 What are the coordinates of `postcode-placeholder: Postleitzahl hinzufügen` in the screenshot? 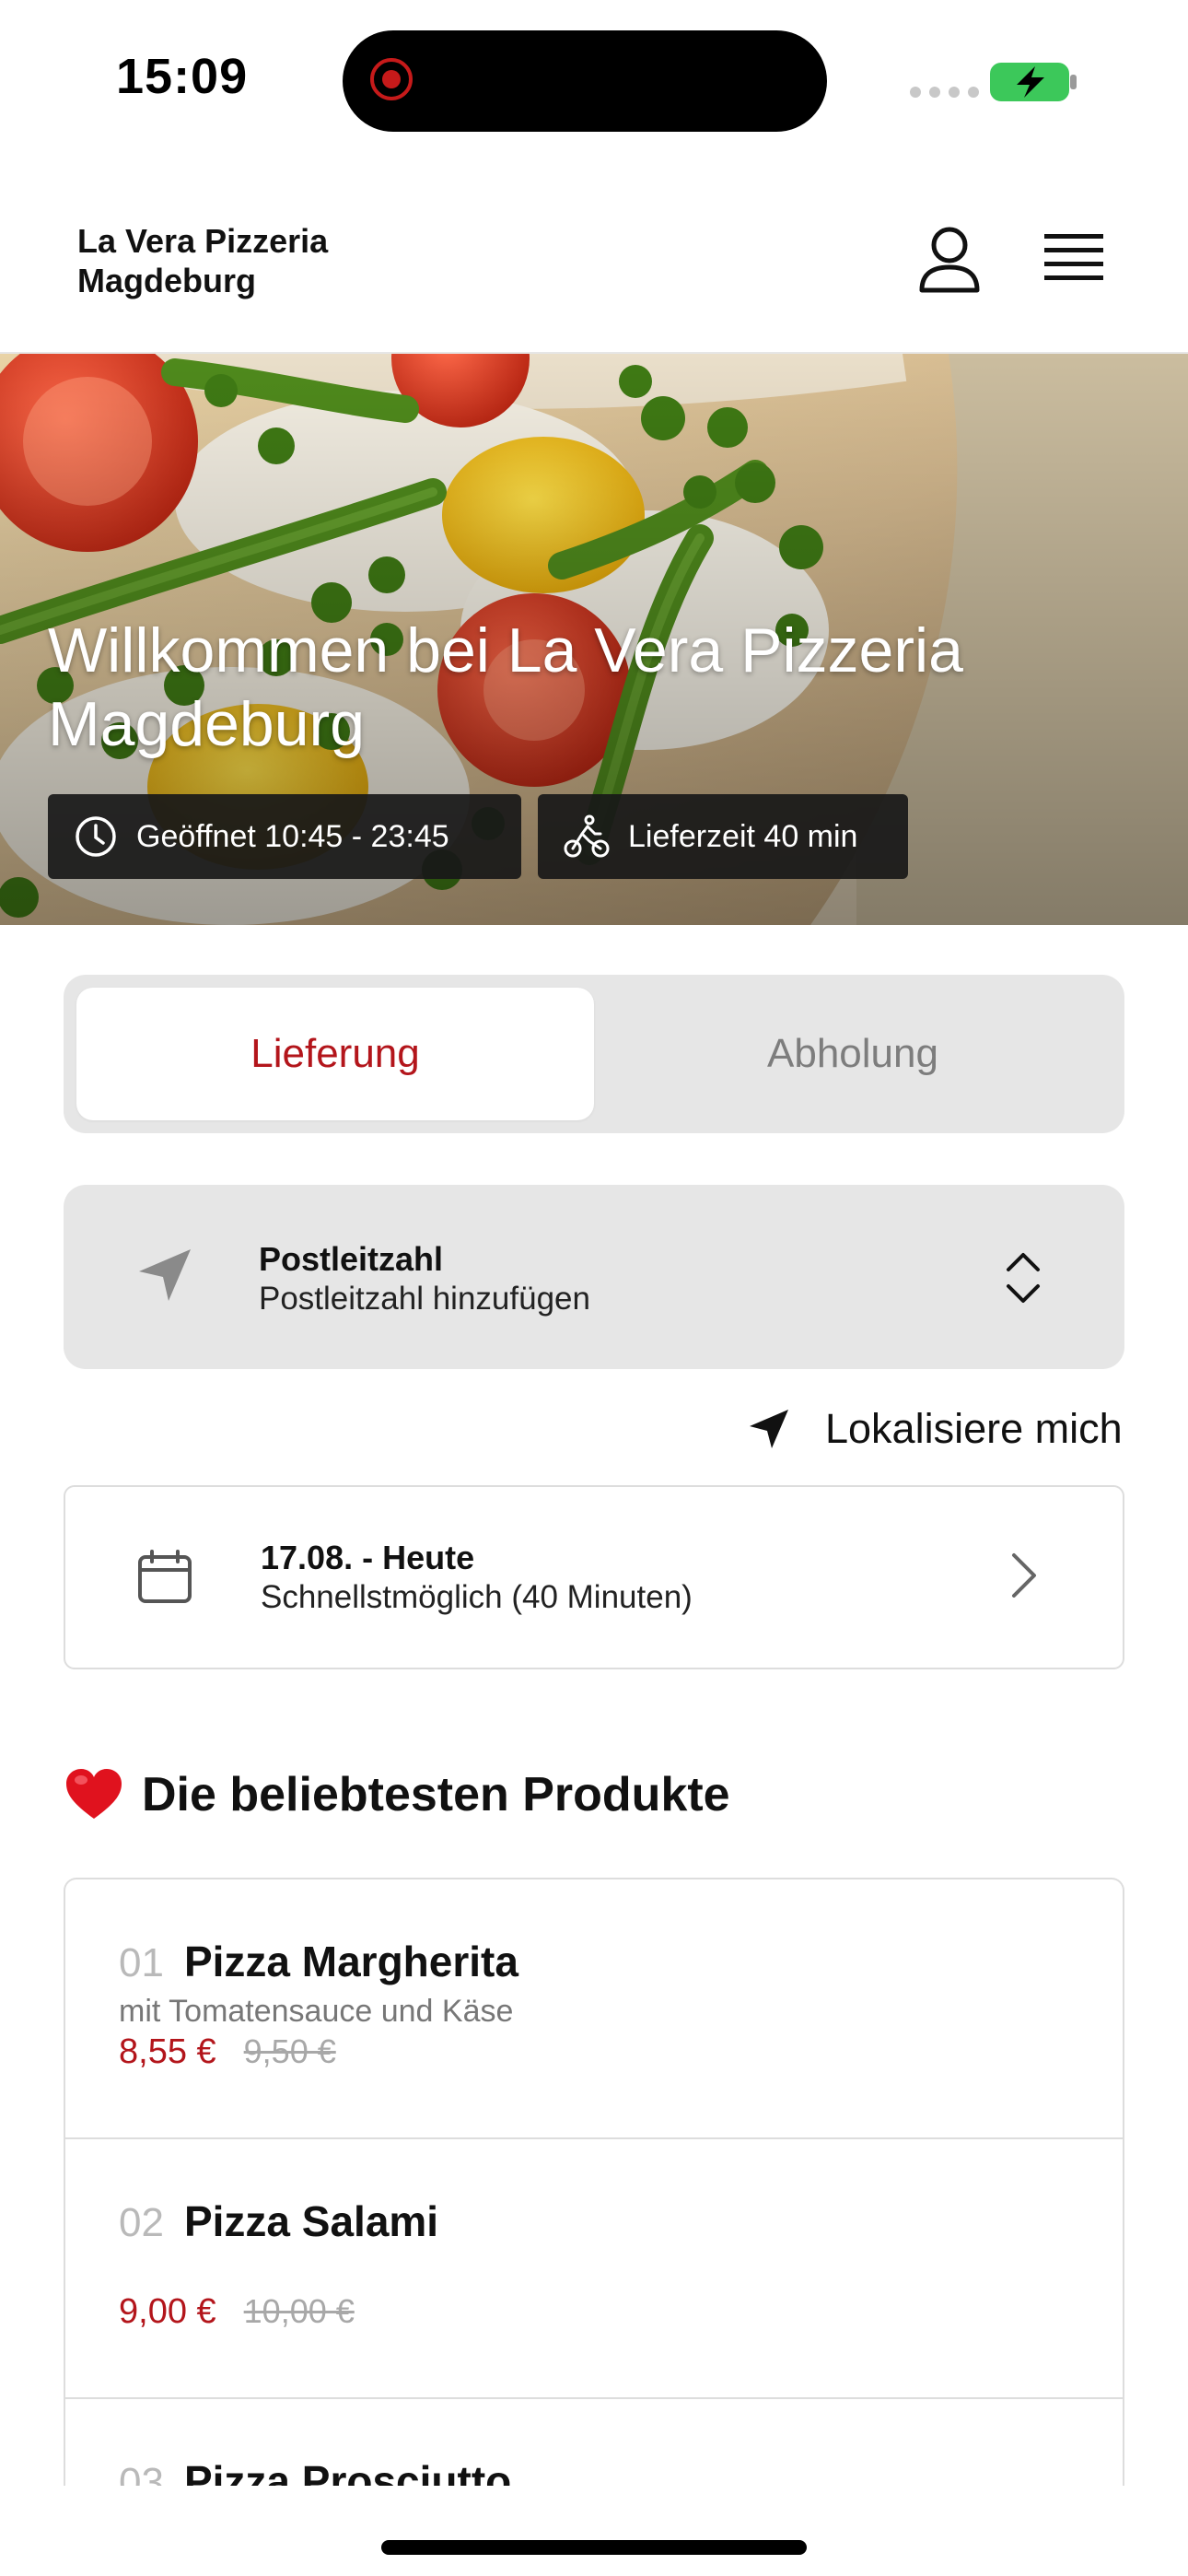 It's located at (424, 1299).